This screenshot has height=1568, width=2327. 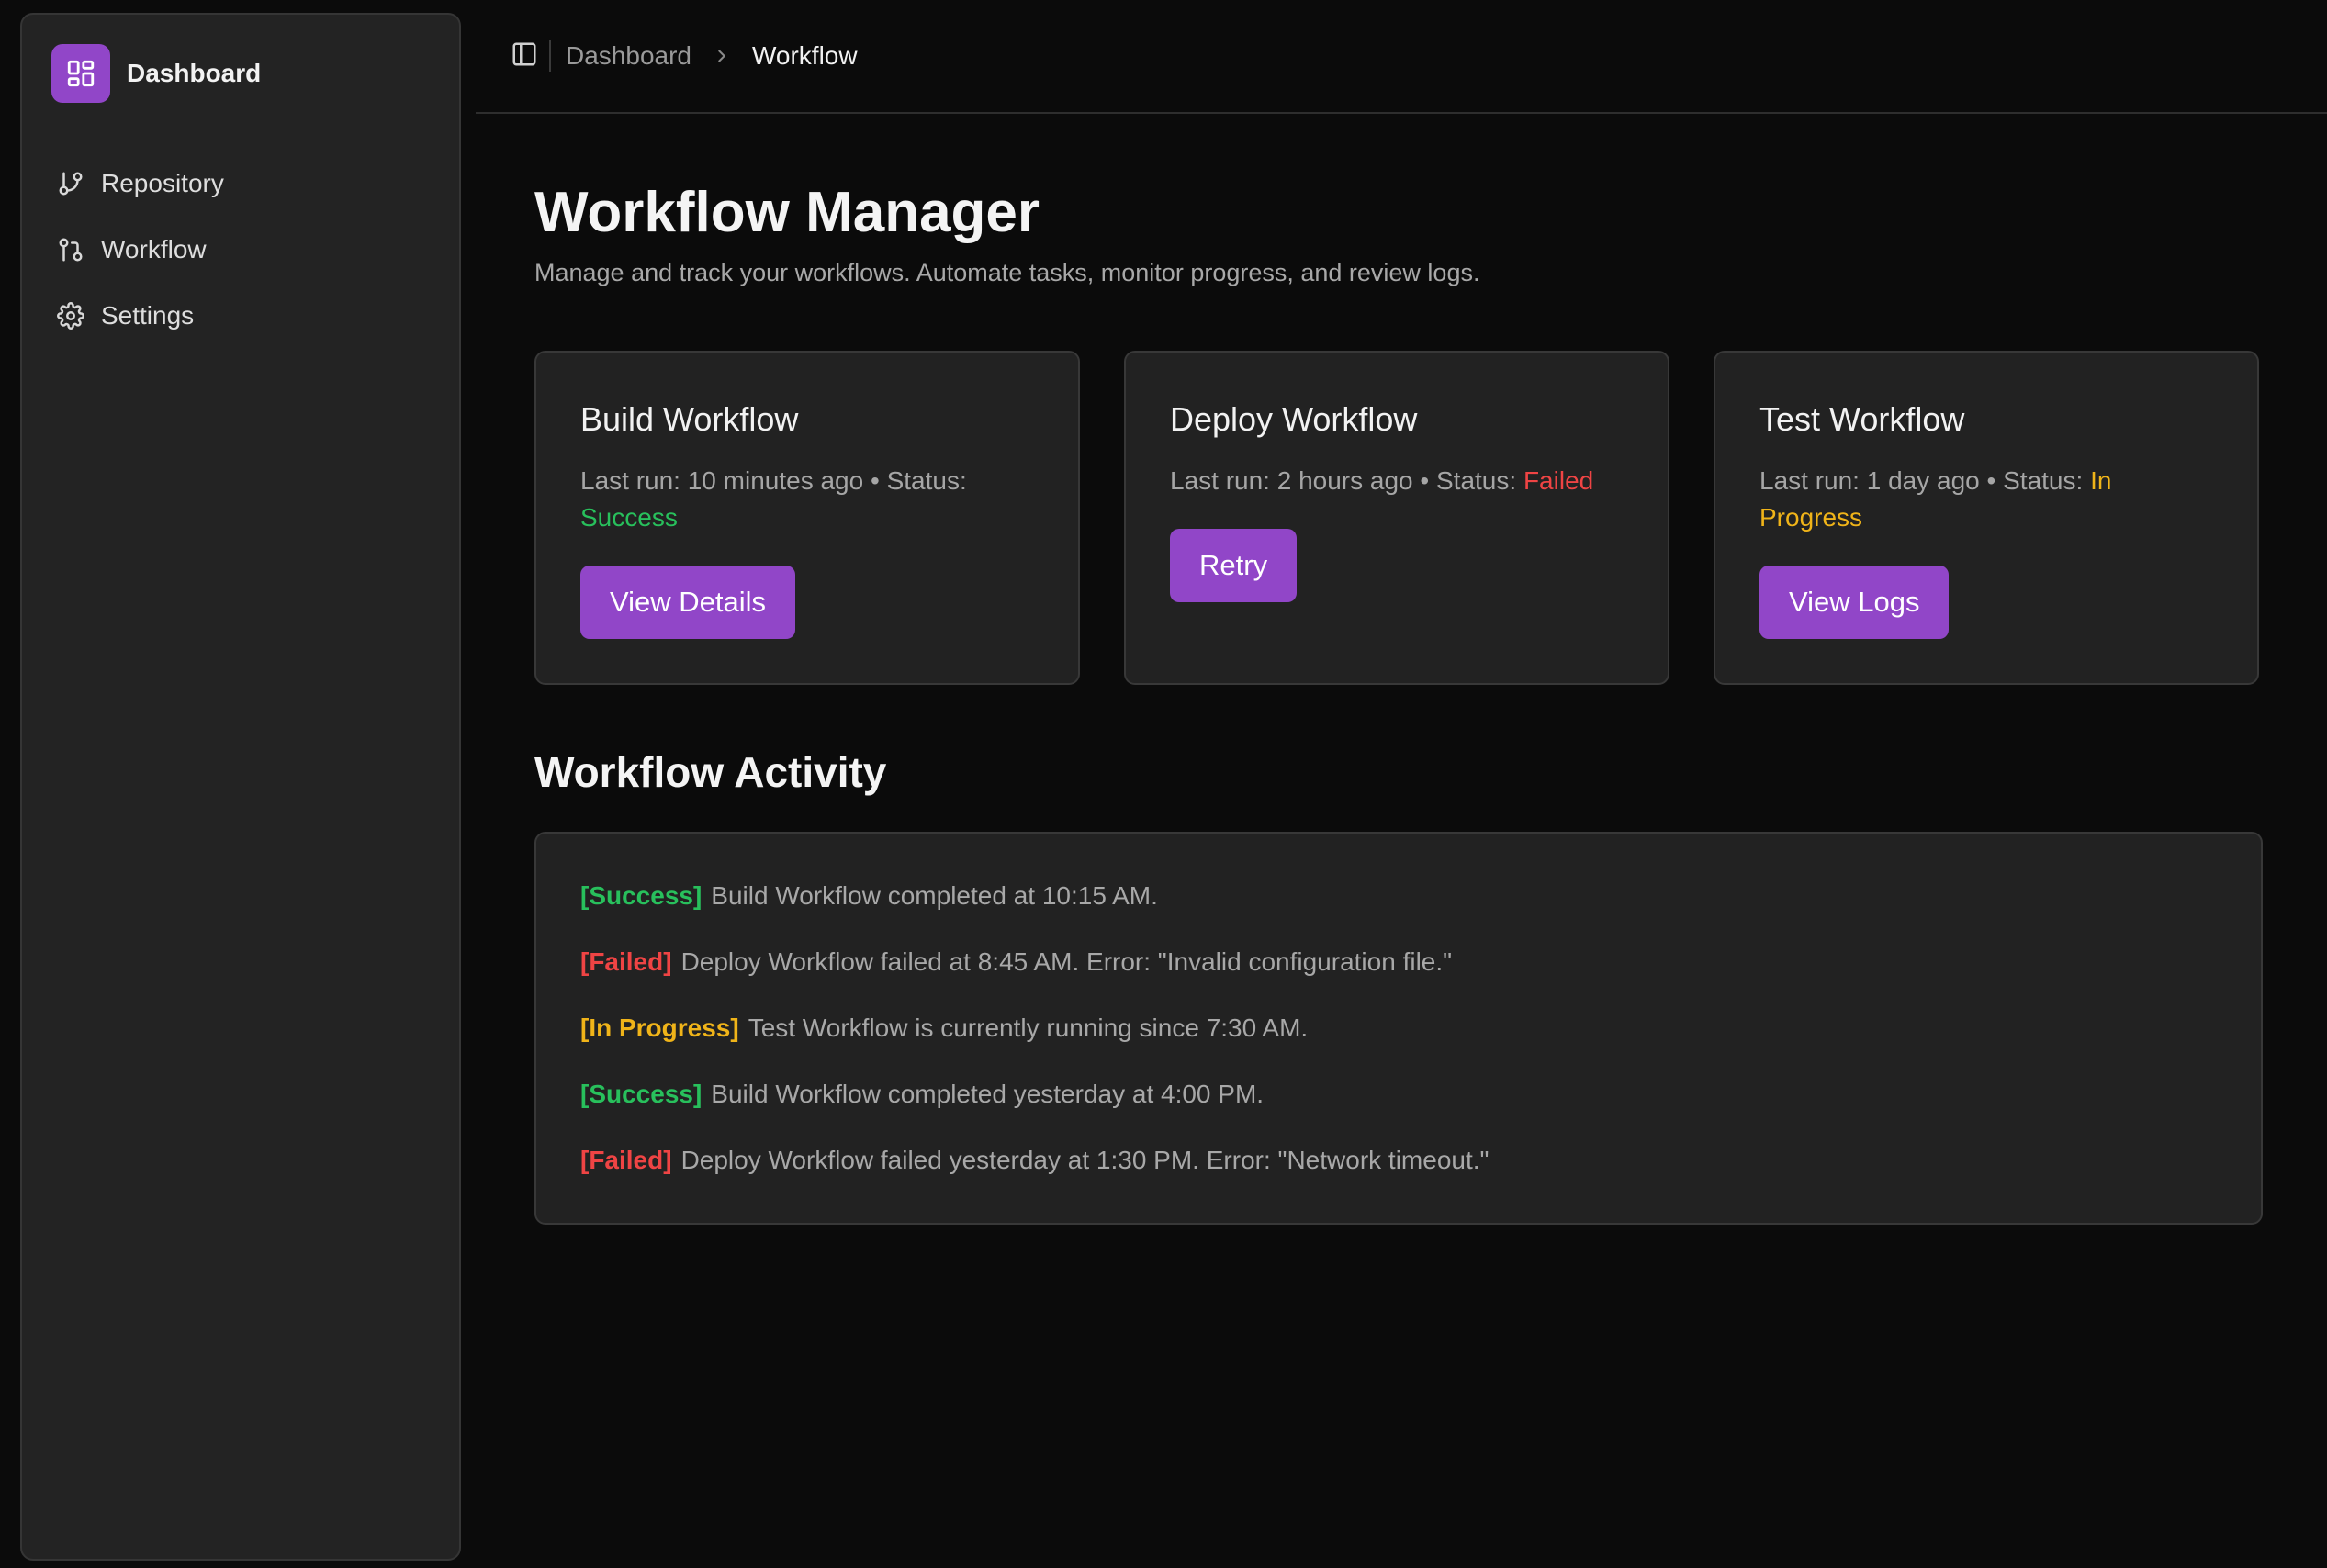 What do you see at coordinates (70, 249) in the screenshot?
I see `git-pull-request-icon` at bounding box center [70, 249].